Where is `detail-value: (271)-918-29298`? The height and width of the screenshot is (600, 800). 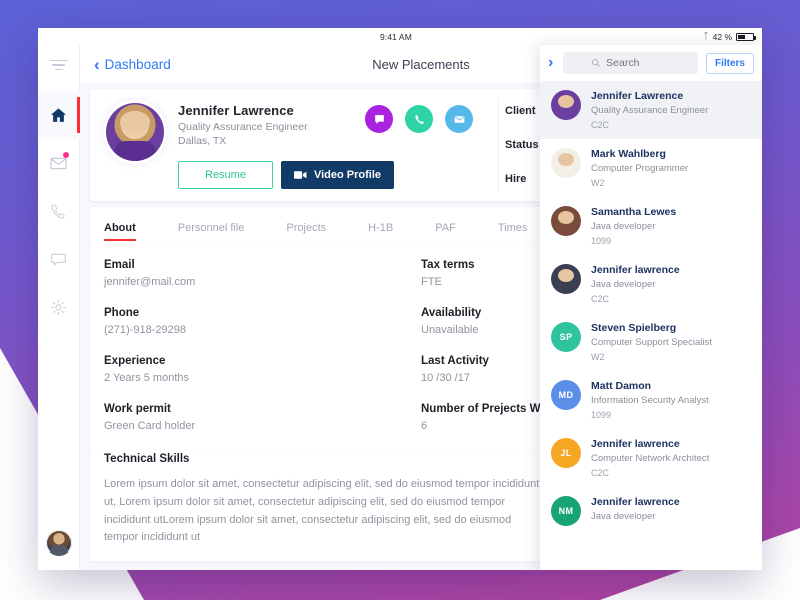 detail-value: (271)-918-29298 is located at coordinates (145, 330).